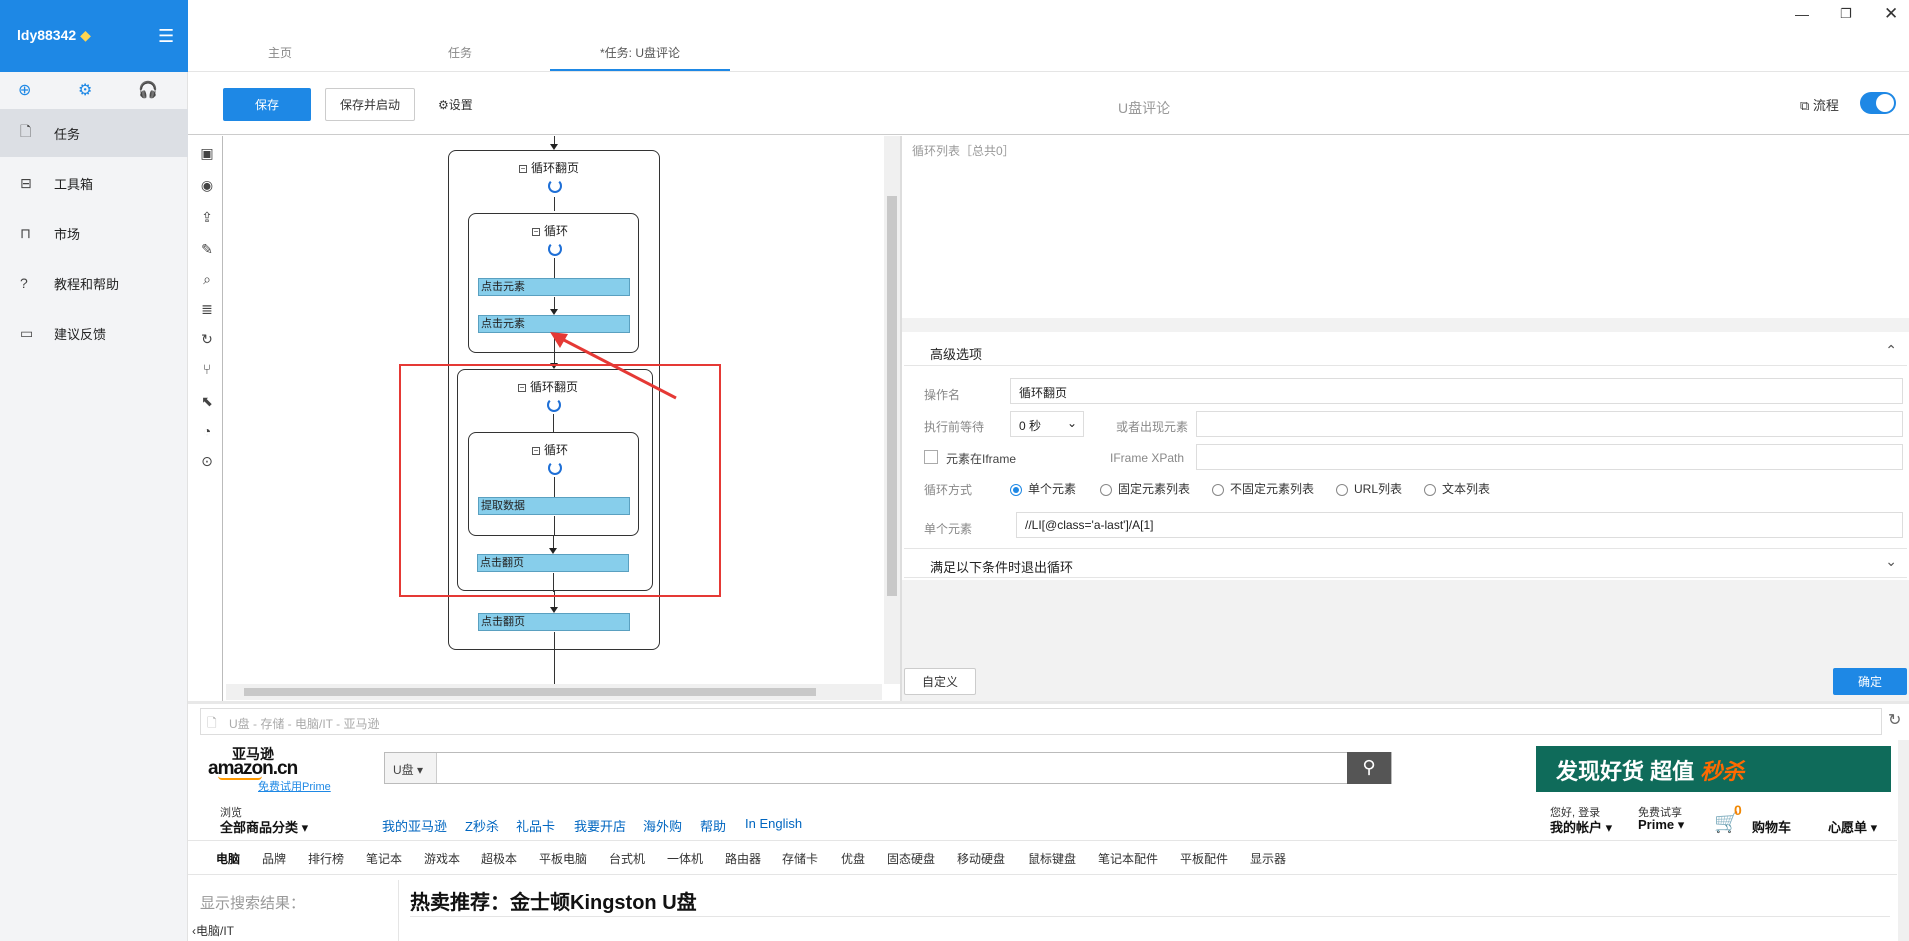 This screenshot has width=1909, height=941. I want to click on add-circle-icon: ⊕, so click(24, 90).